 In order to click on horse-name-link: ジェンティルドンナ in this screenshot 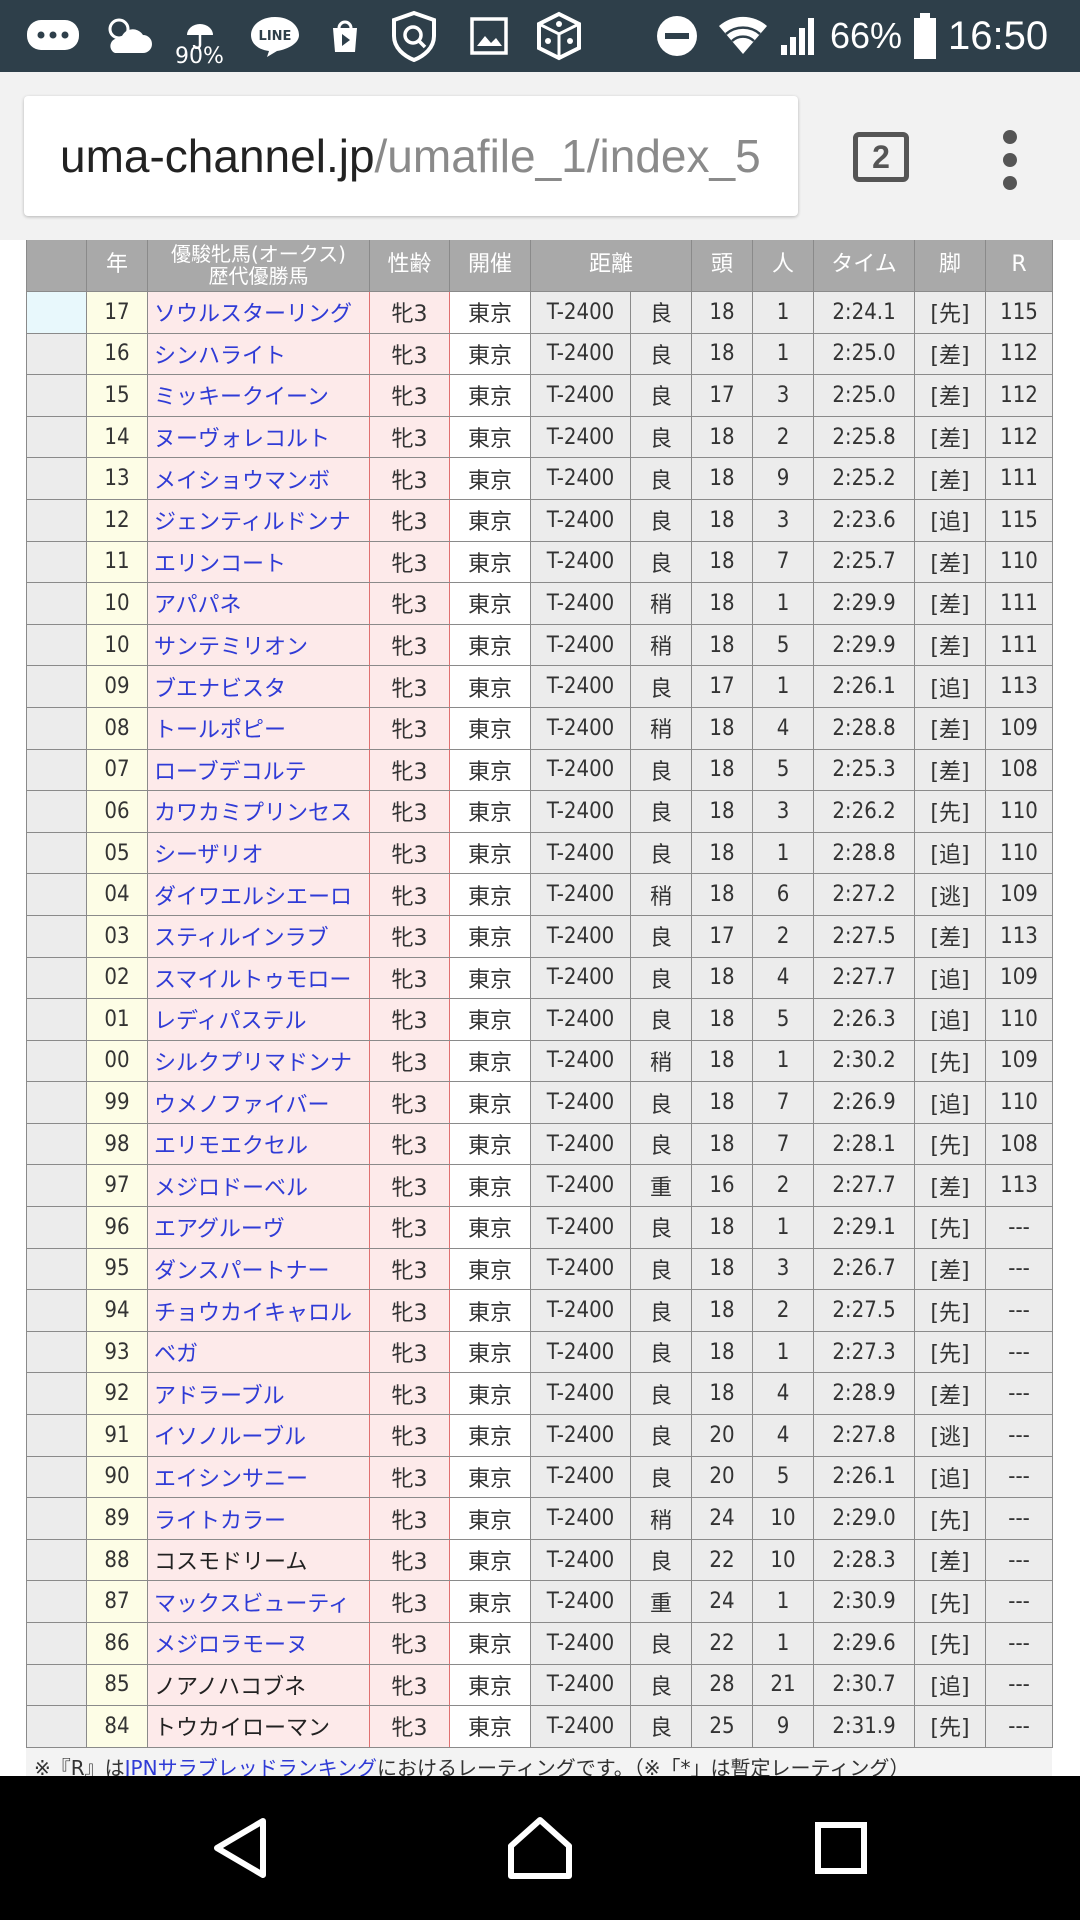, I will do `click(252, 522)`.